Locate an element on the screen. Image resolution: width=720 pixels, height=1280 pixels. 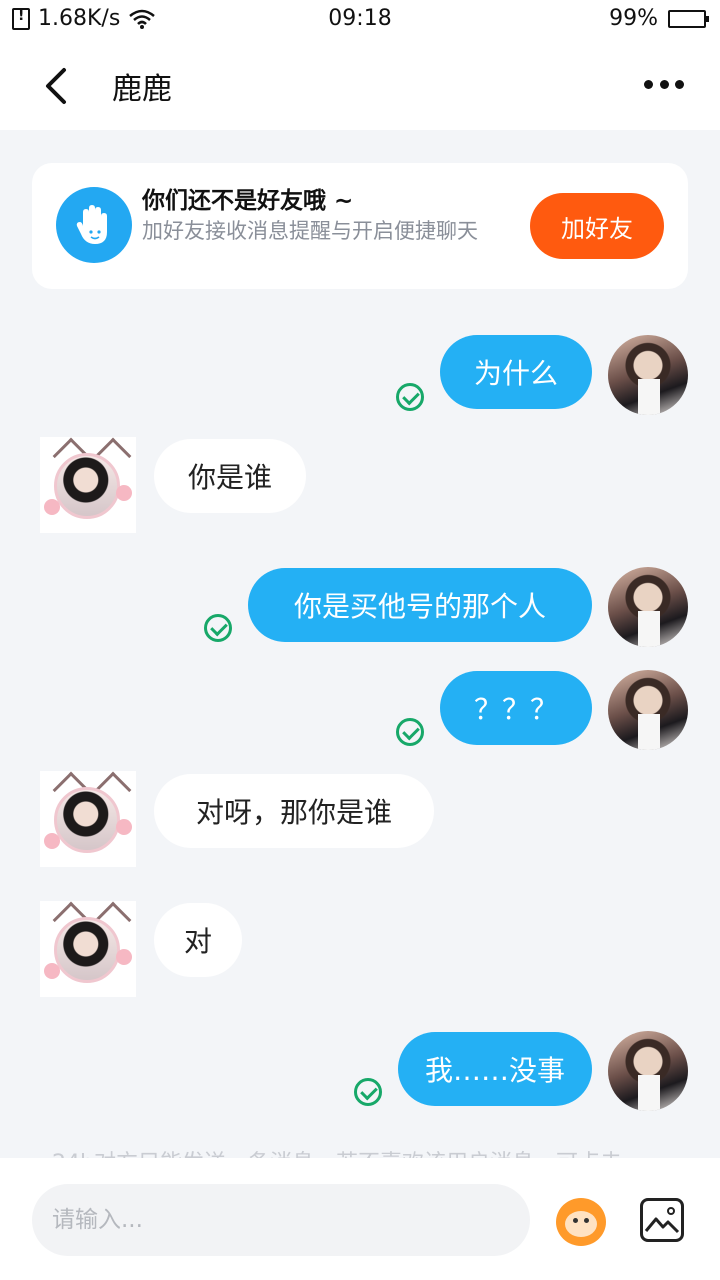
message-bubble-incoming: 对呀，那你是谁 is located at coordinates (294, 811).